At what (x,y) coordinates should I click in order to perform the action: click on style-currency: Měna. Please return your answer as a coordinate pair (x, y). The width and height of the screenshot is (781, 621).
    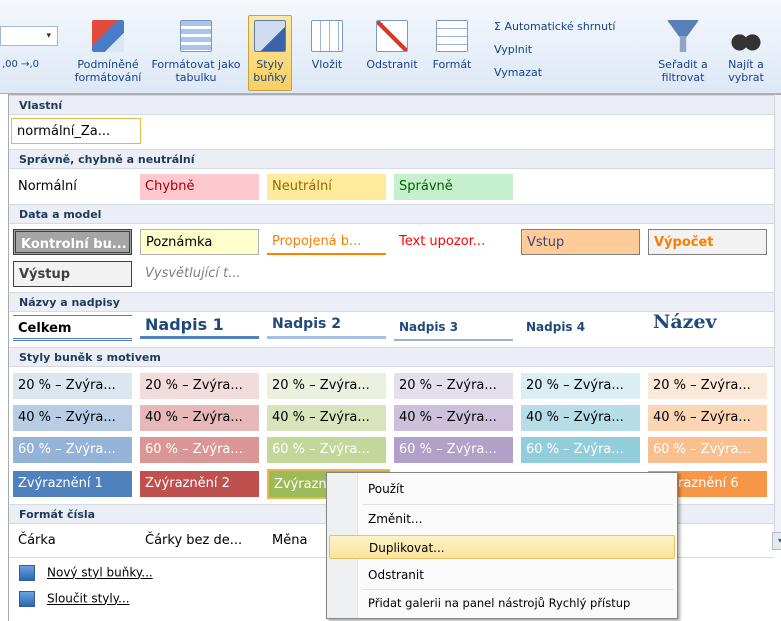
    Looking at the image, I should click on (301, 541).